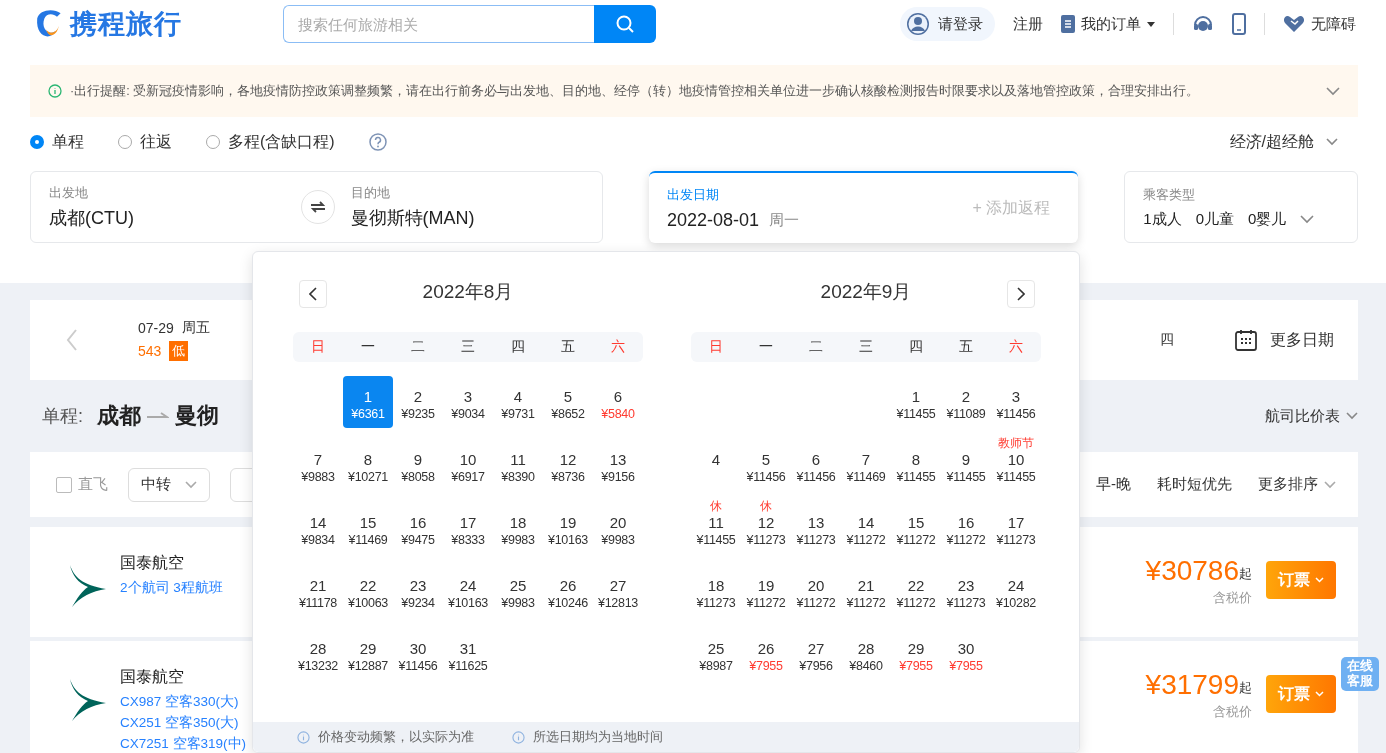 Image resolution: width=1386 pixels, height=753 pixels. Describe the element at coordinates (625, 24) in the screenshot. I see `search-button` at that location.